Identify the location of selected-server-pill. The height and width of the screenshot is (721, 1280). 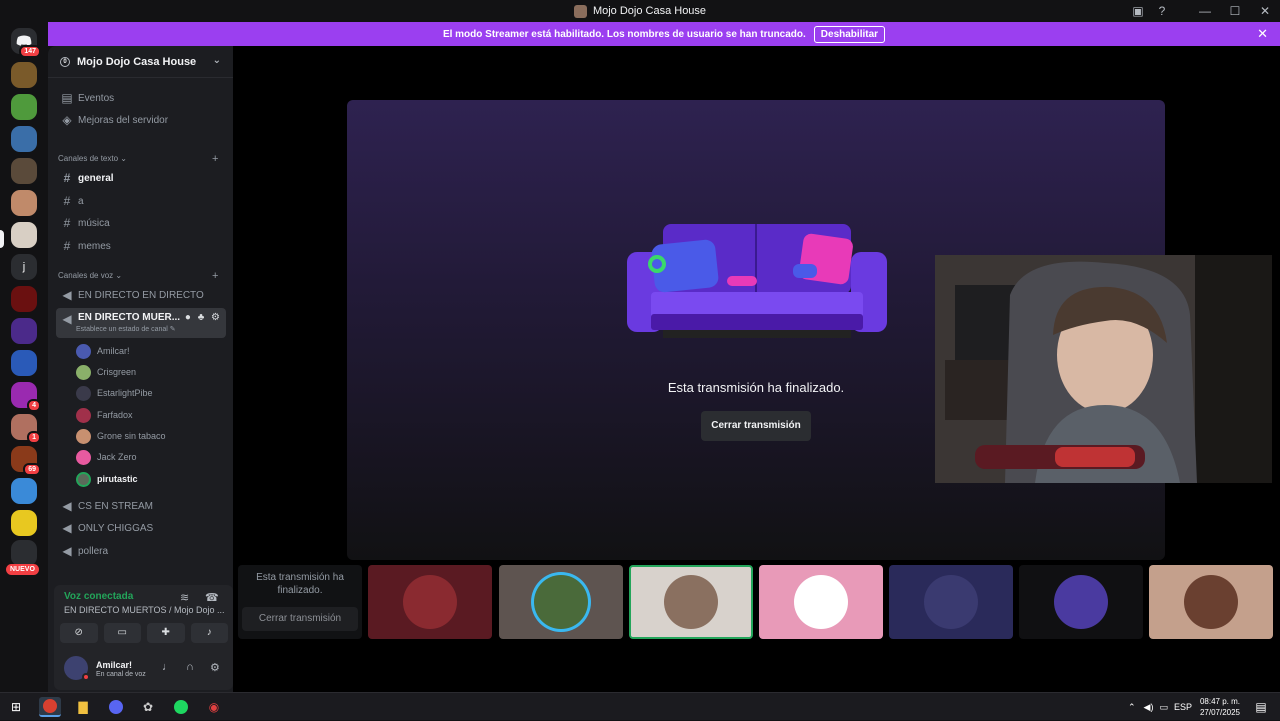
(2, 239).